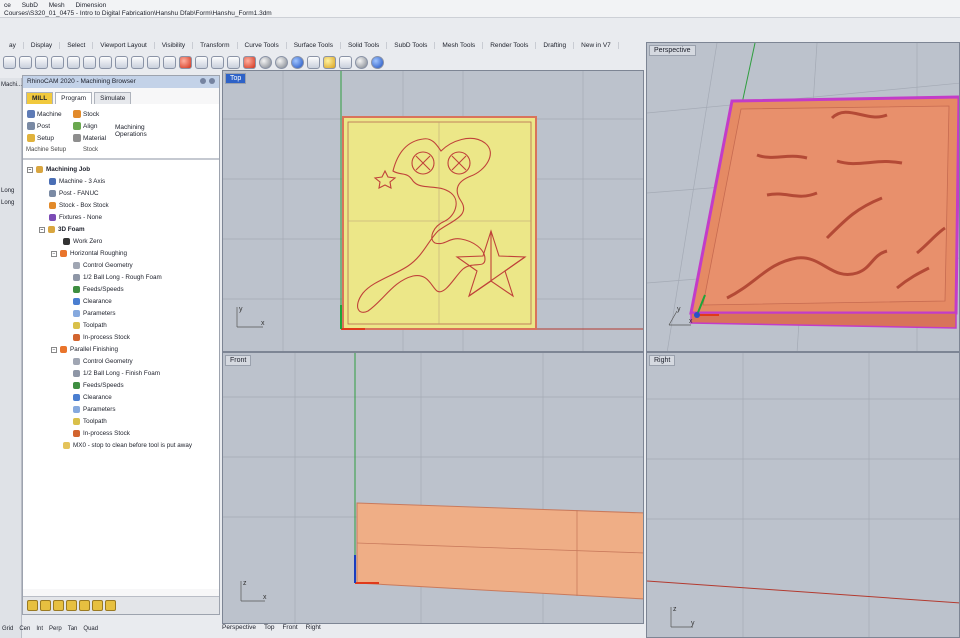 Image resolution: width=960 pixels, height=638 pixels. What do you see at coordinates (73, 62) in the screenshot?
I see `zoom-icon` at bounding box center [73, 62].